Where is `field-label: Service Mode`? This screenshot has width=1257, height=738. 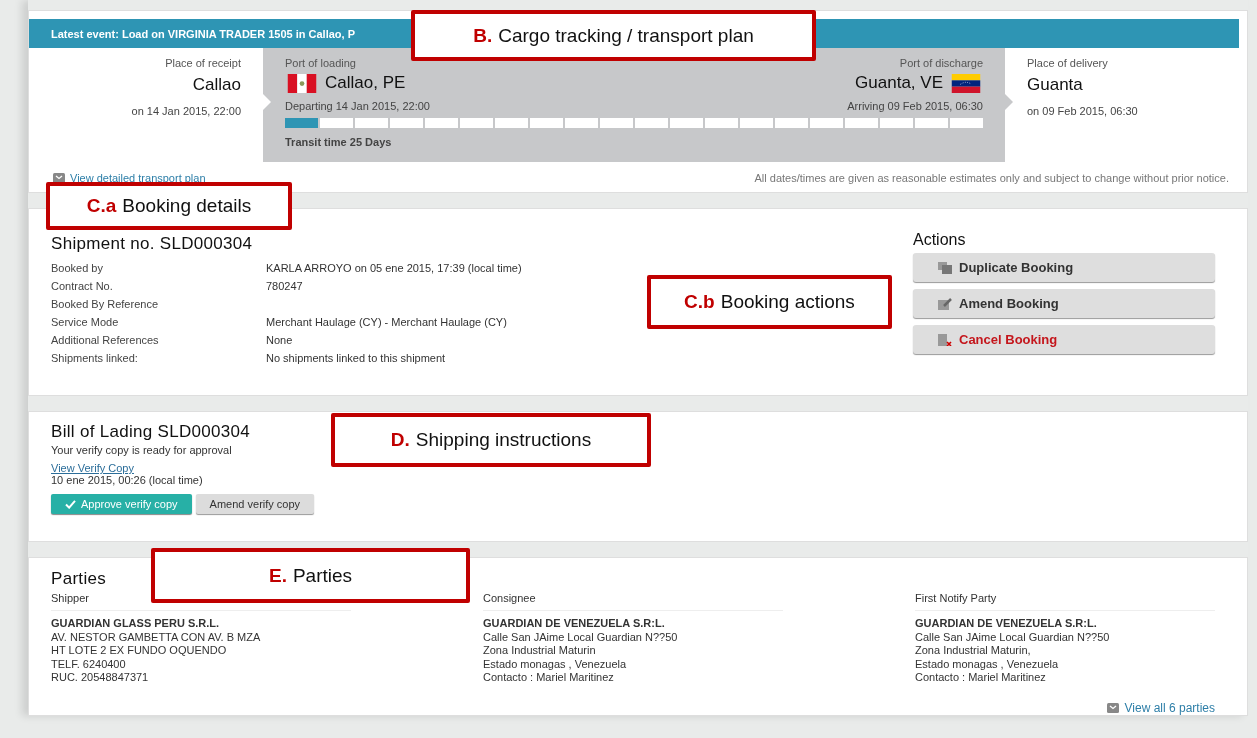 field-label: Service Mode is located at coordinates (85, 322).